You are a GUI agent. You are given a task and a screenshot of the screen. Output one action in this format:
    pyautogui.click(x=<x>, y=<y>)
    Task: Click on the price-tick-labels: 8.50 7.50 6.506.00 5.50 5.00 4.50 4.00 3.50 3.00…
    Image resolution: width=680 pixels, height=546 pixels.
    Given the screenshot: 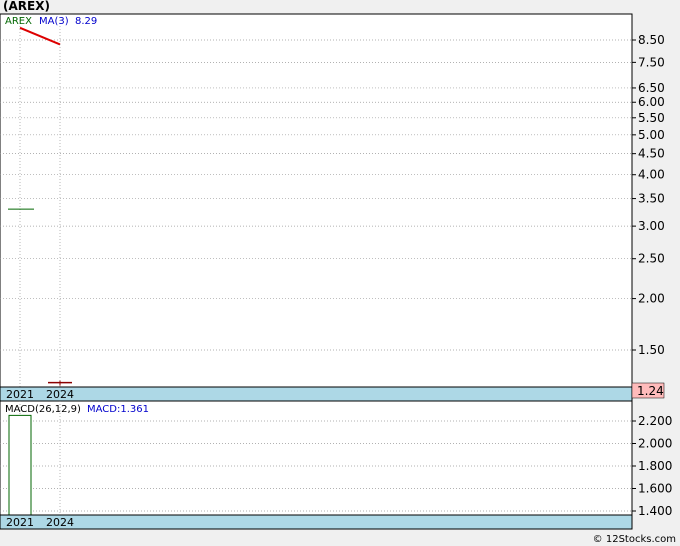 What is the action you would take?
    pyautogui.click(x=651, y=195)
    